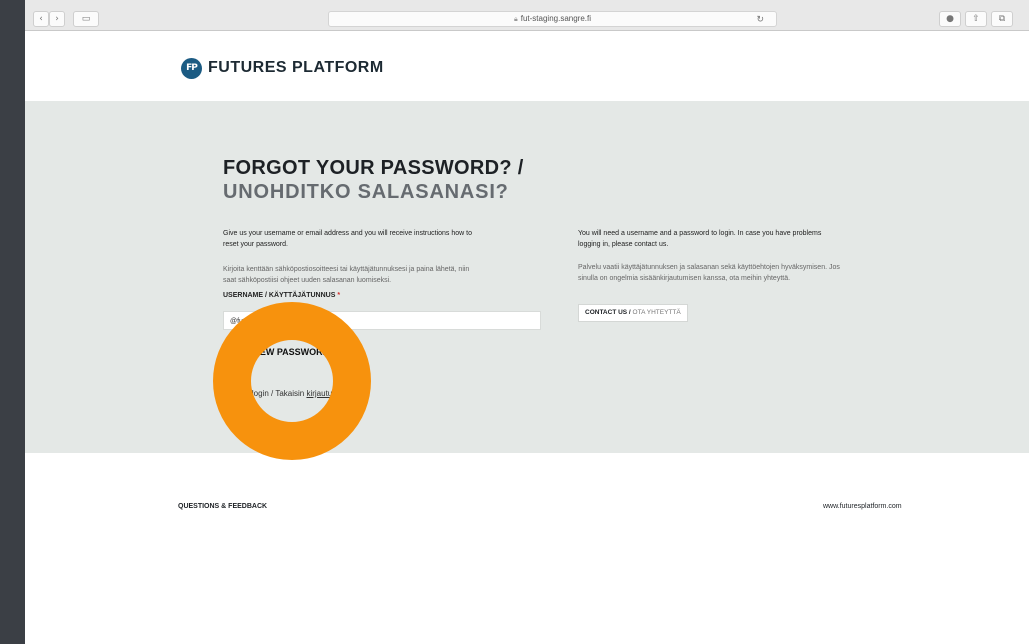 The image size is (1029, 644). What do you see at coordinates (255, 244) in the screenshot?
I see `intro-en-line-2: reset your password.` at bounding box center [255, 244].